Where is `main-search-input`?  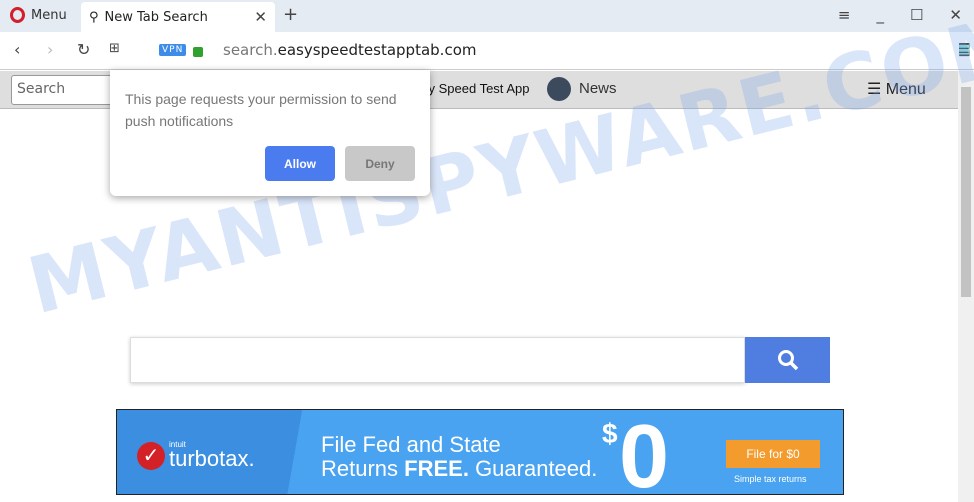
main-search-input is located at coordinates (437, 360).